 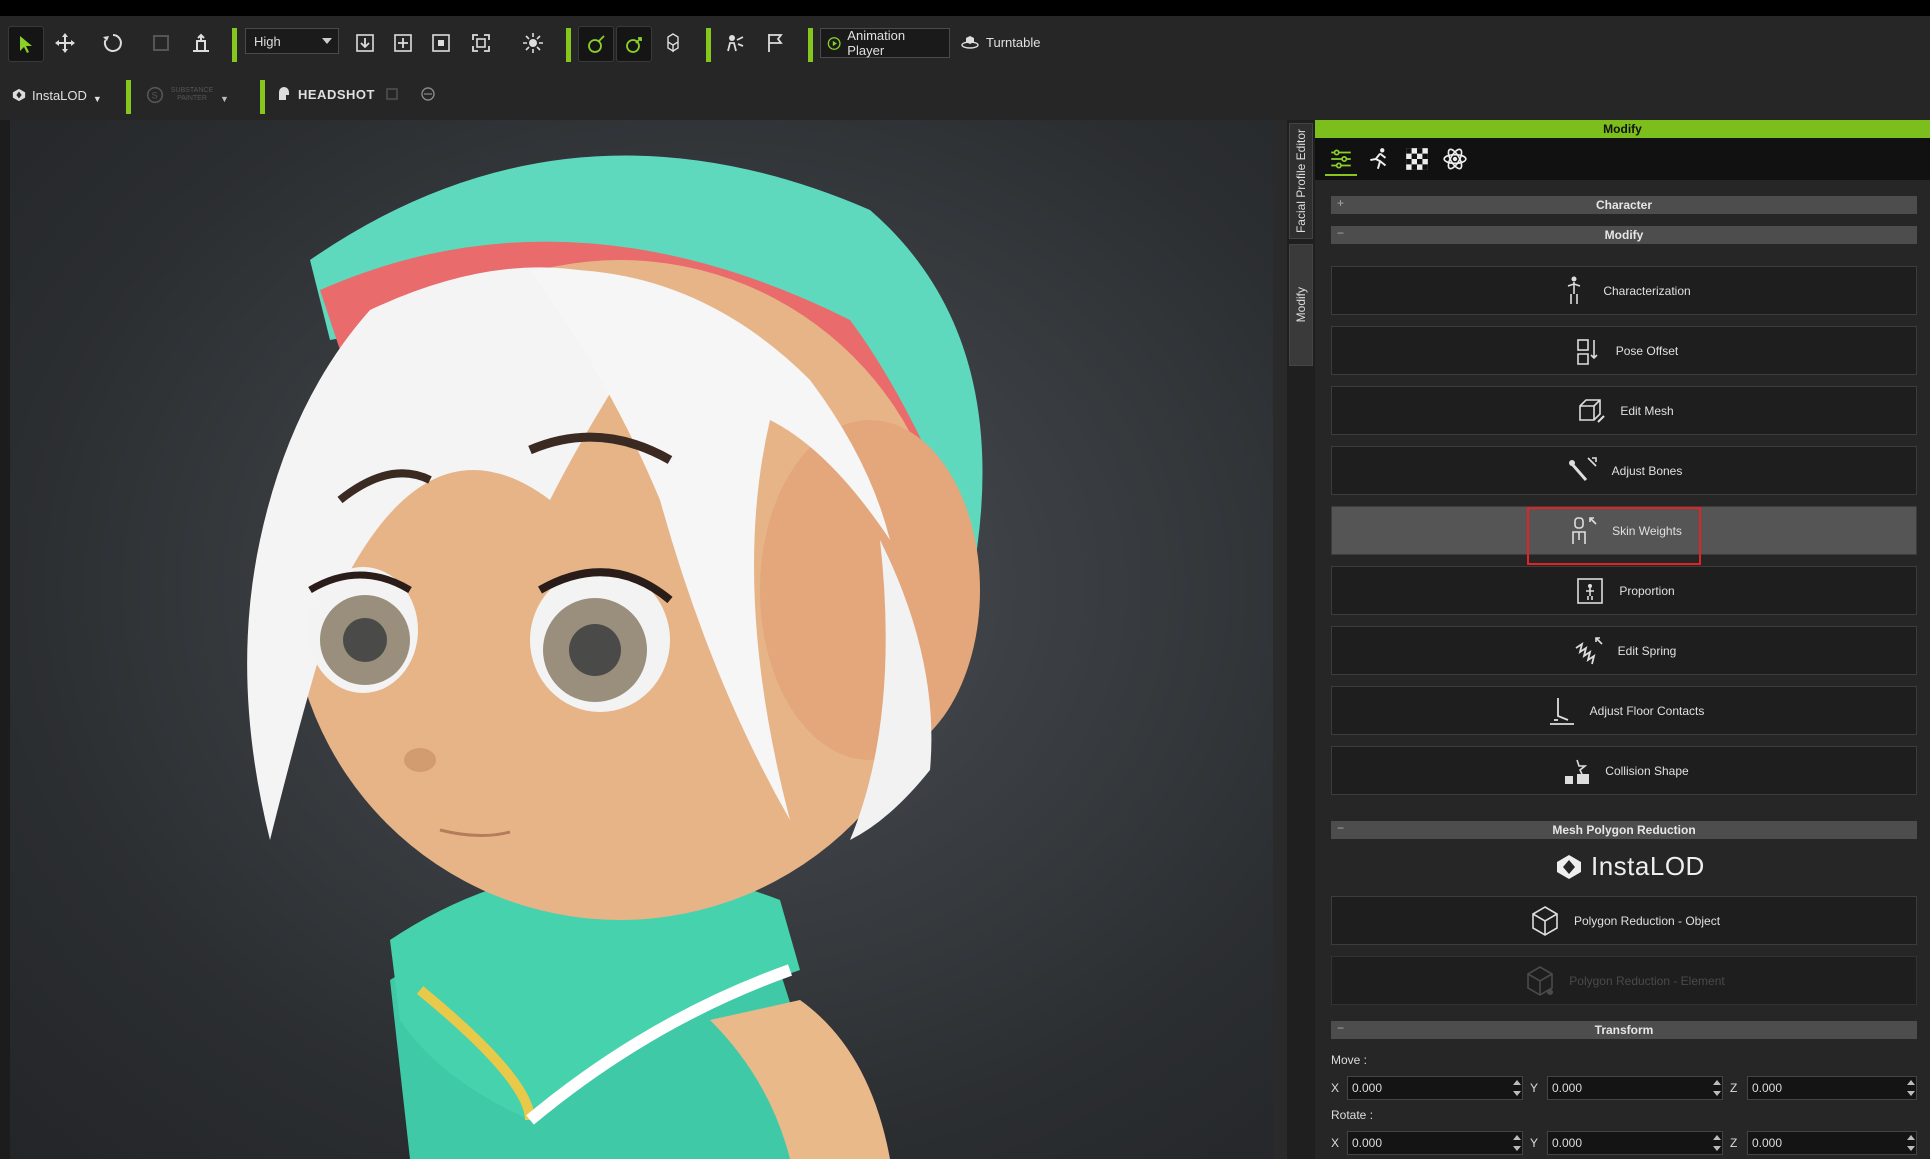 I want to click on edit-mesh-button: Edit Mesh, so click(x=1624, y=410).